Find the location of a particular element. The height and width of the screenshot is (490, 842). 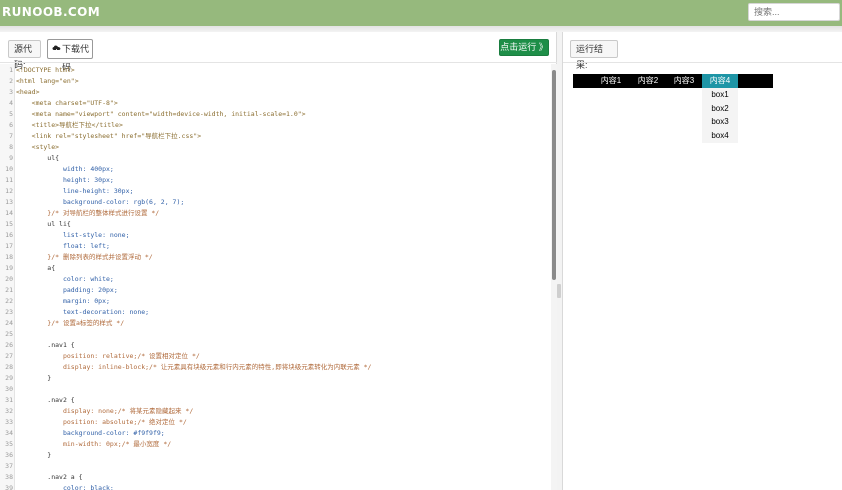

line-number: 32 is located at coordinates (9, 411).